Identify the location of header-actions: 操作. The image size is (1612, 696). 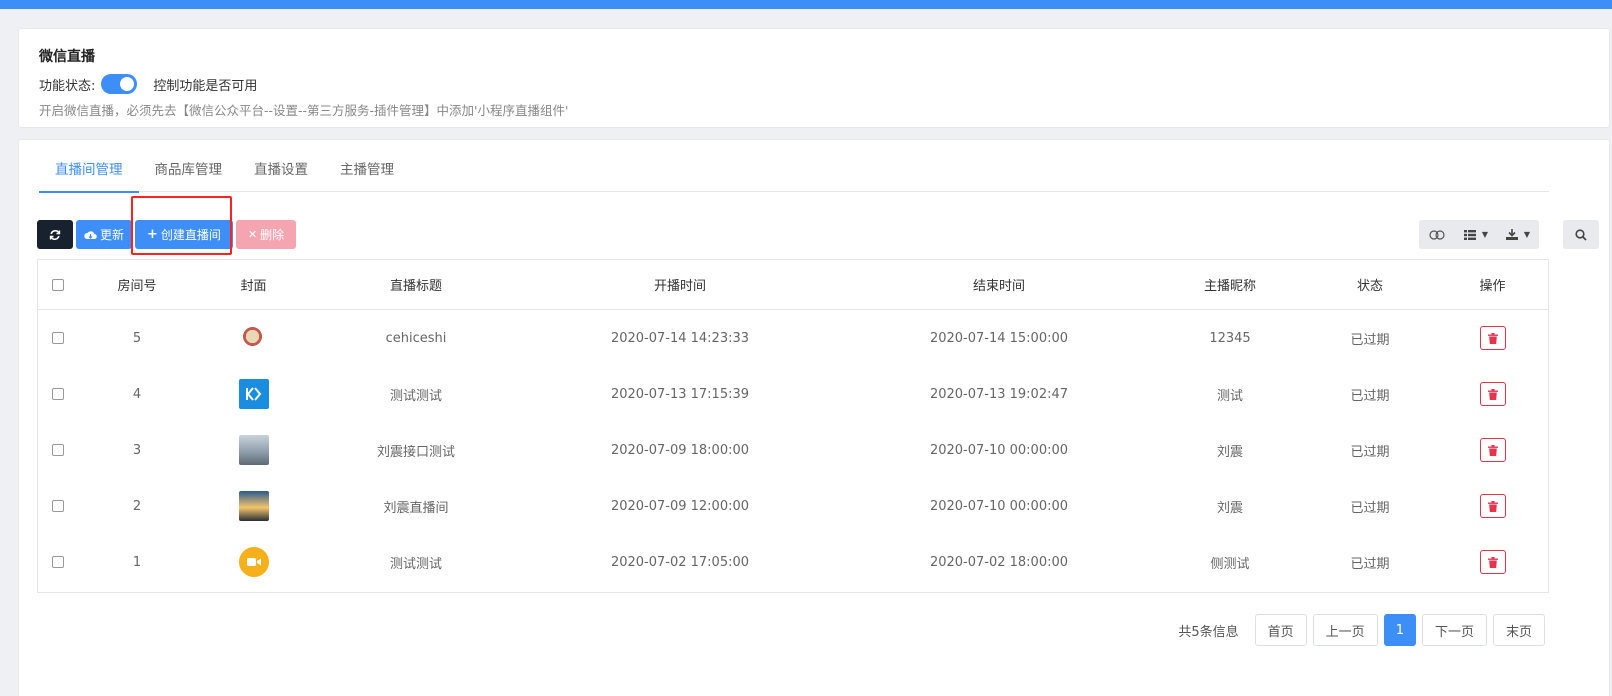
(1492, 286).